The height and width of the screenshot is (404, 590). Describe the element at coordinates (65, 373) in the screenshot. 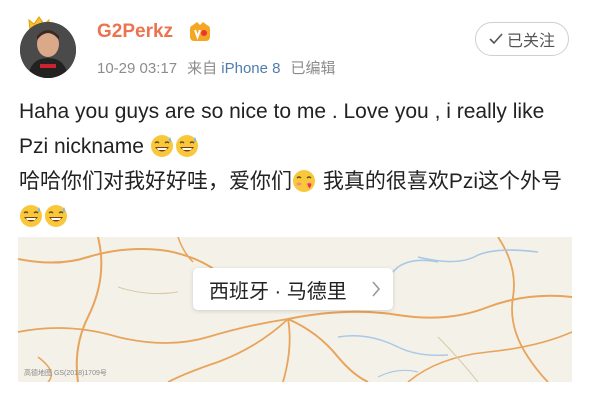

I see `map-credit: 高德地图 GS(2018)1709号` at that location.